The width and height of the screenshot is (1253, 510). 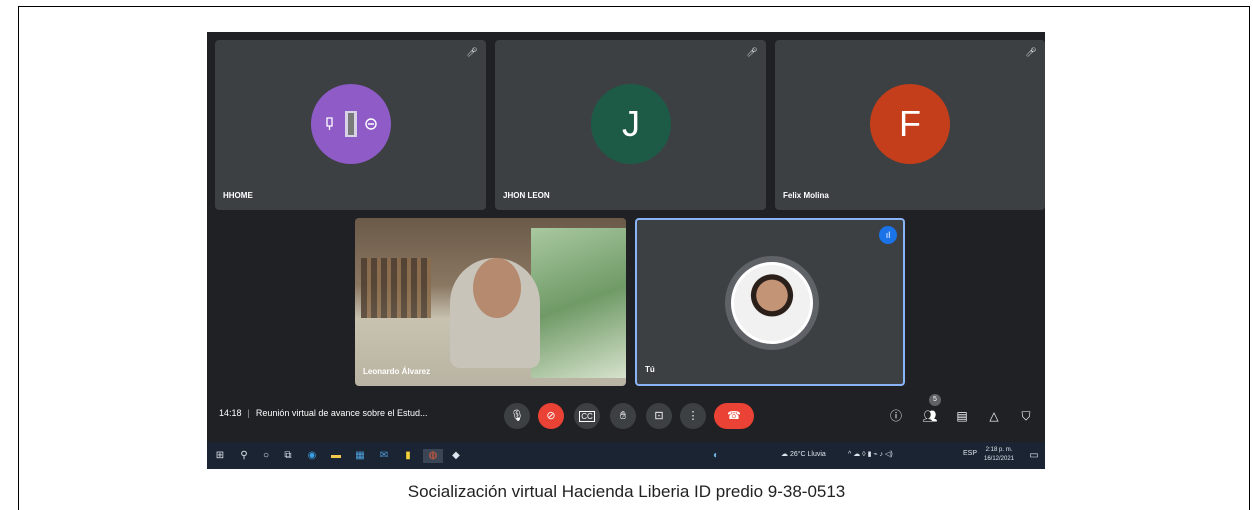 I want to click on people-icon: 👥︎, so click(x=930, y=416).